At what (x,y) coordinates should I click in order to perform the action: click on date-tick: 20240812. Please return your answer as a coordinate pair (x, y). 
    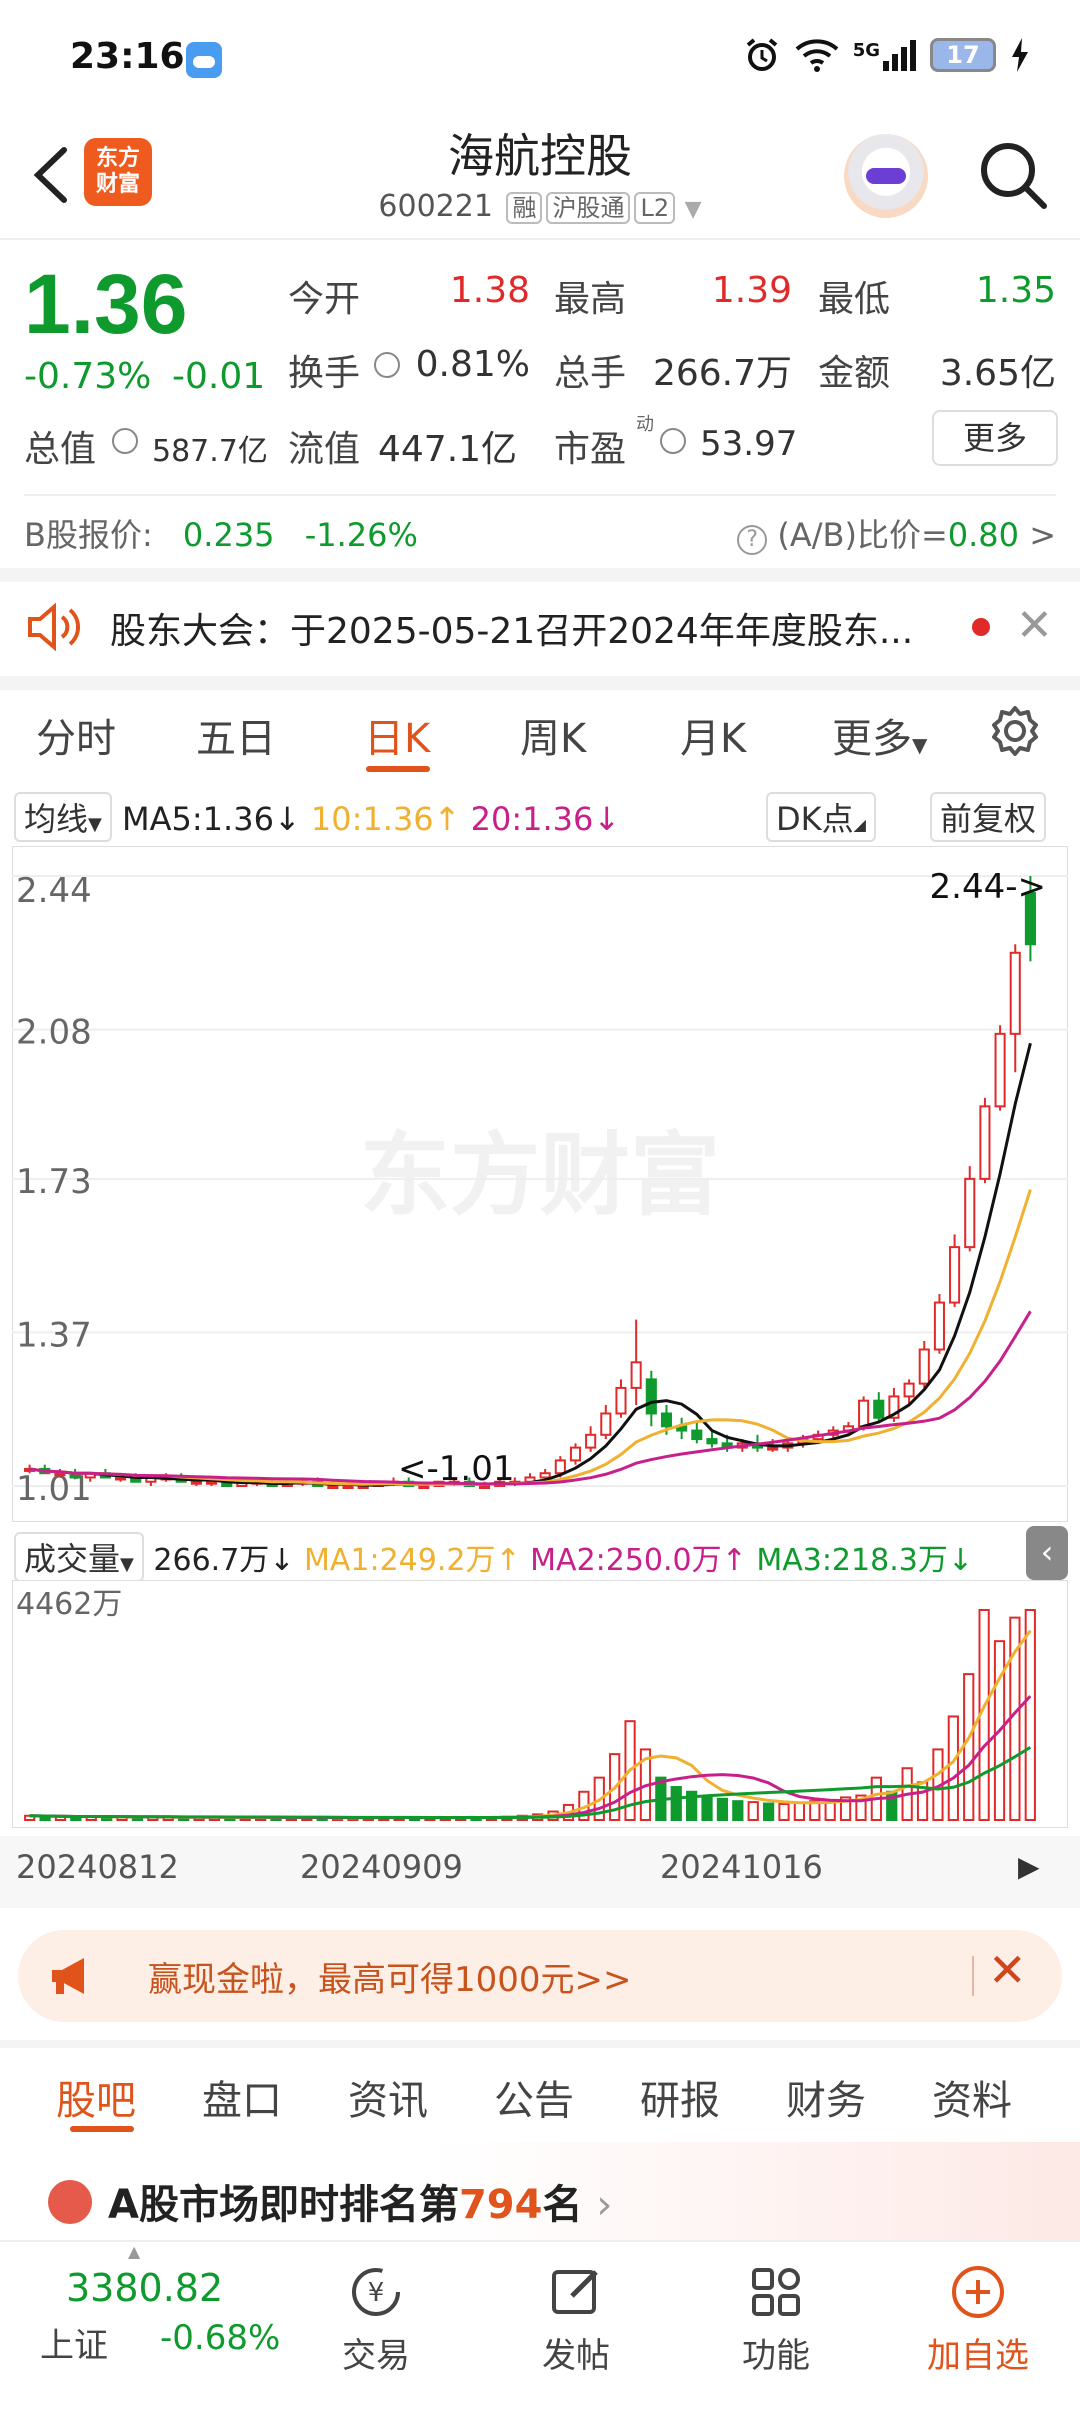
    Looking at the image, I should click on (97, 1867).